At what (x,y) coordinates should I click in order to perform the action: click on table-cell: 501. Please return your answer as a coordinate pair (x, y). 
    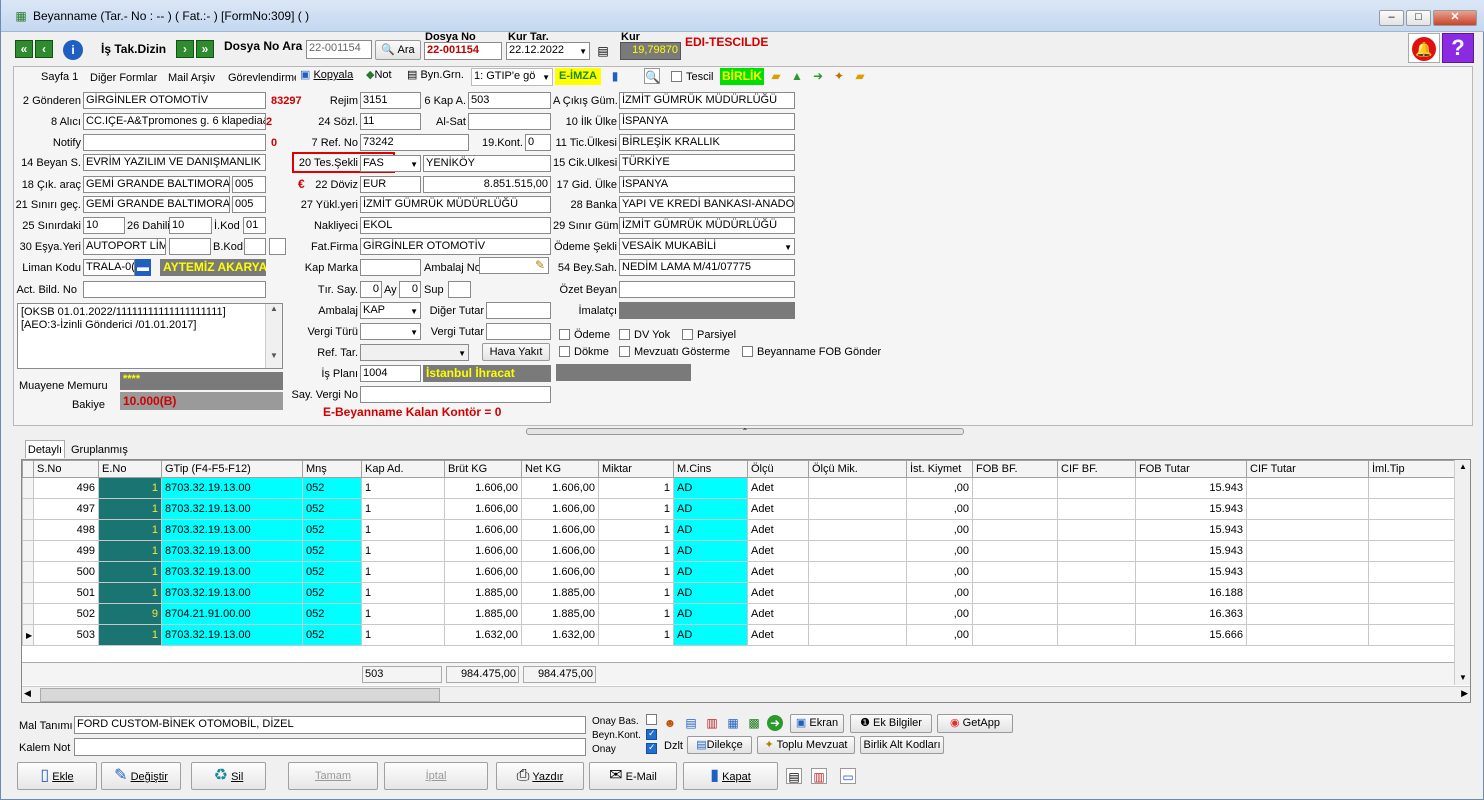
    Looking at the image, I should click on (66, 593).